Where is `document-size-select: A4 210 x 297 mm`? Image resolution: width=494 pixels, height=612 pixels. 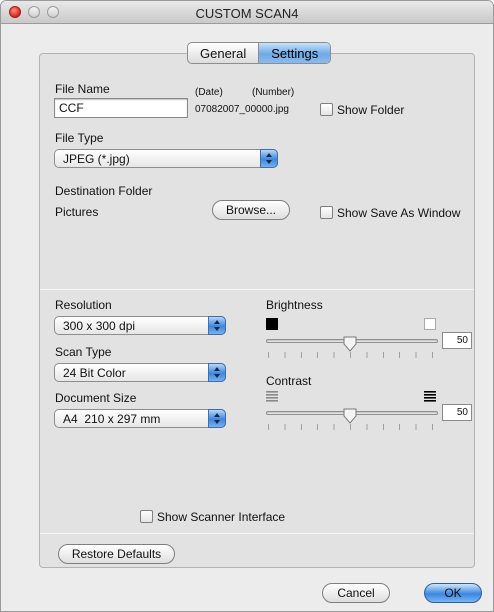 document-size-select: A4 210 x 297 mm is located at coordinates (140, 418).